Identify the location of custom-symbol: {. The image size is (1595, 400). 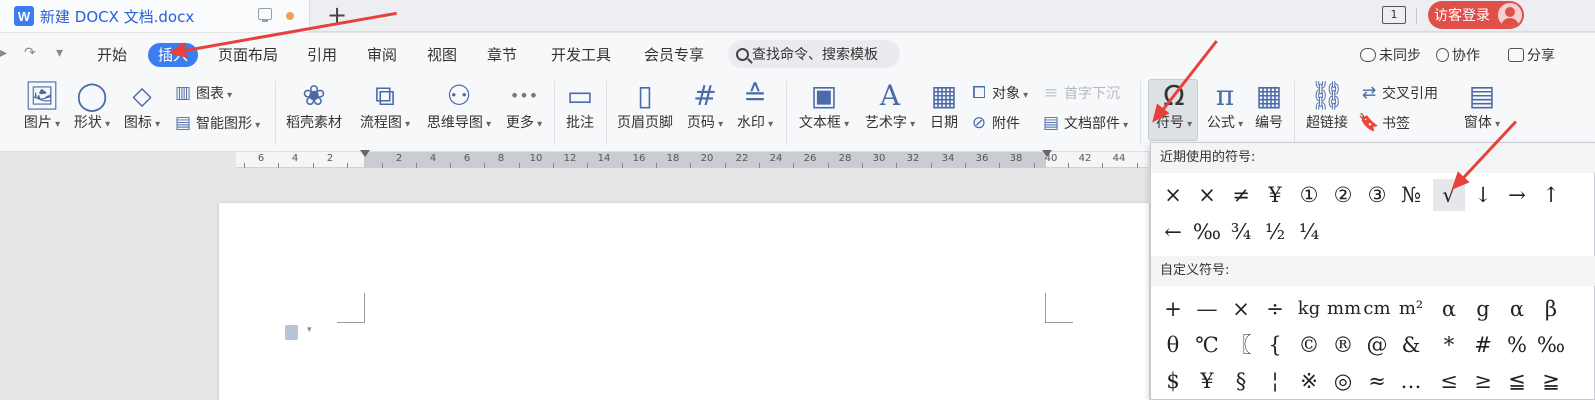
(1275, 345).